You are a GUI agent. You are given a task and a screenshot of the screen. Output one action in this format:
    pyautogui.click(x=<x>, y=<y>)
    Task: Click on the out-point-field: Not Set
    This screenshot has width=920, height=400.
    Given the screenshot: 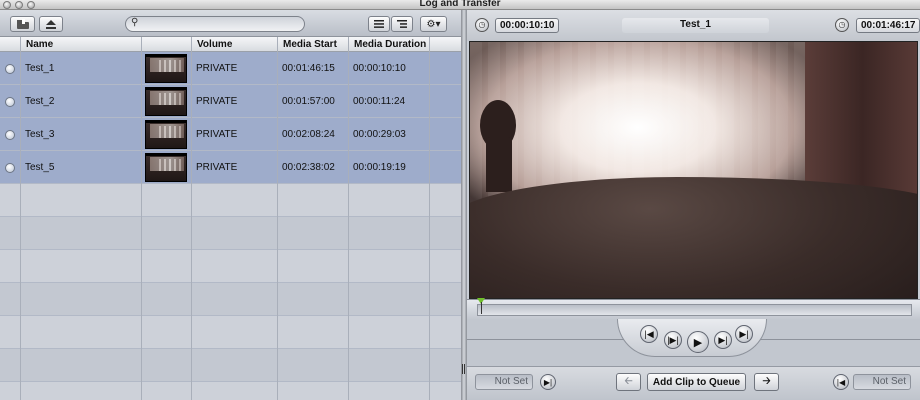 What is the action you would take?
    pyautogui.click(x=882, y=382)
    